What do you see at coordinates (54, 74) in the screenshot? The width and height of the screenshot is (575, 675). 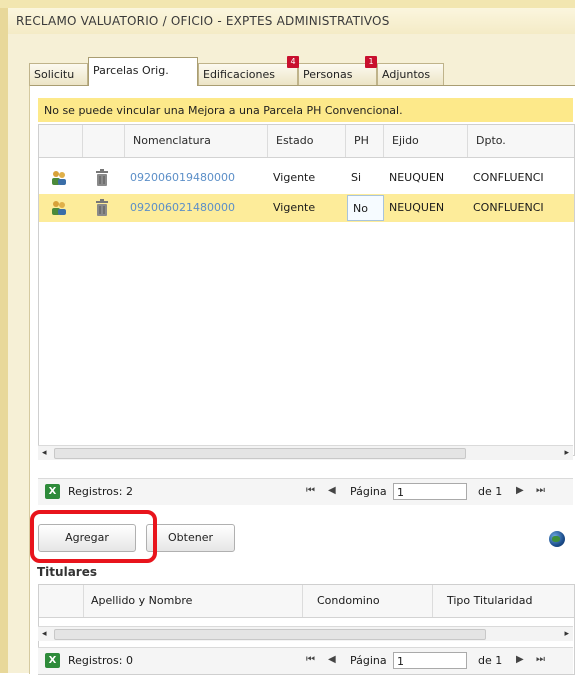 I see `tab-label: Solicitu` at bounding box center [54, 74].